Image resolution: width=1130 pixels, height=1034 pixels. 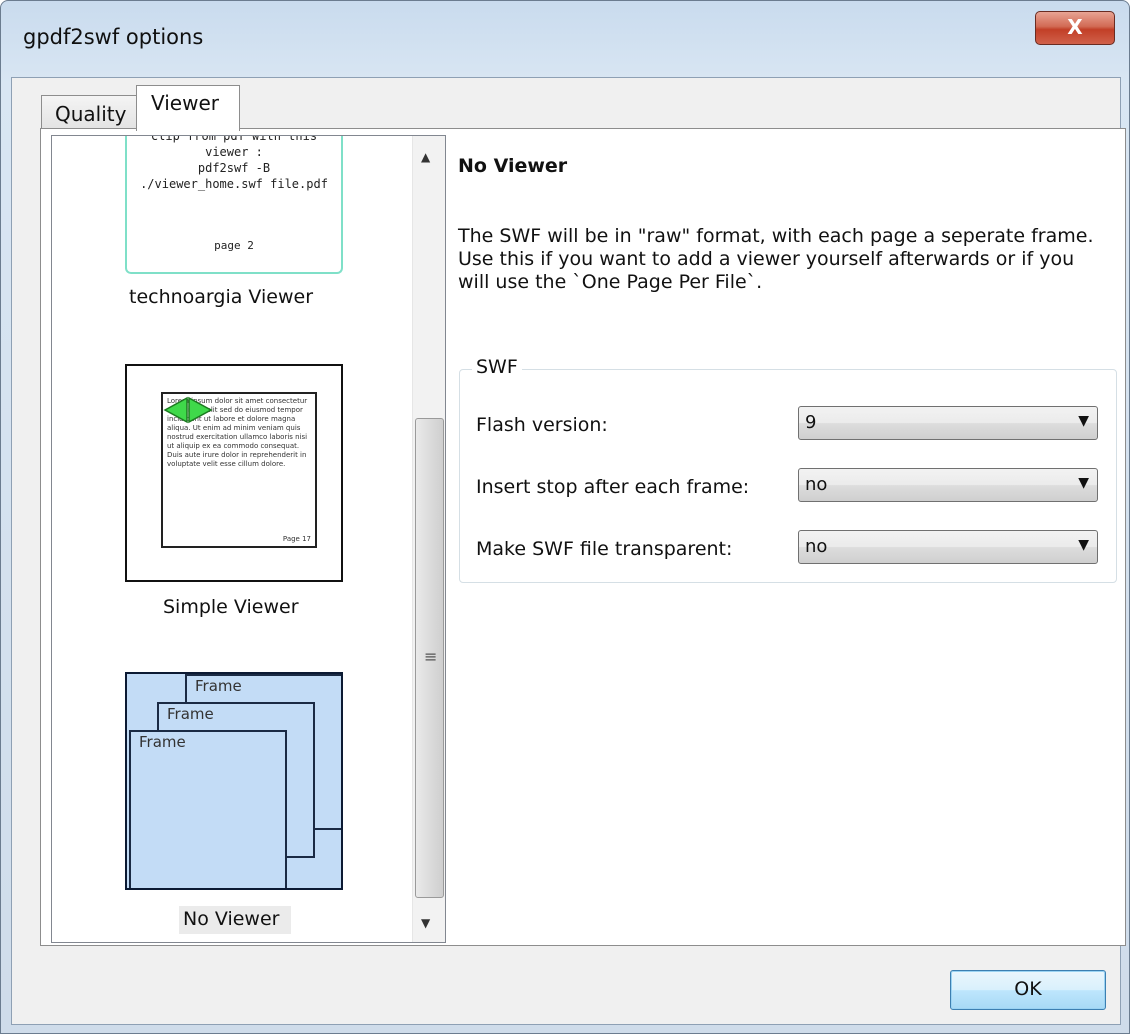 I want to click on flash-version-select: 9 ▼, so click(x=948, y=423).